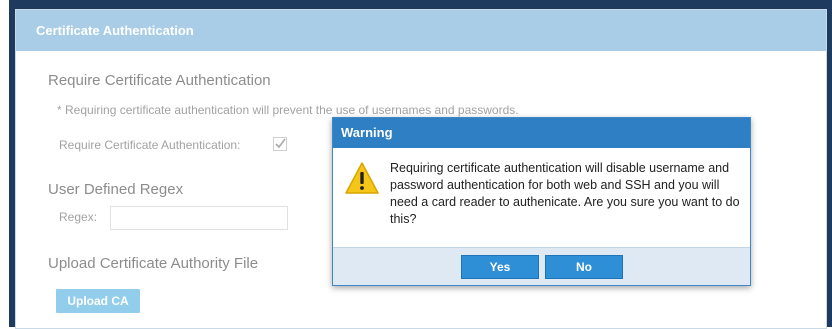  I want to click on panel-header: Certificate Authentication, so click(421, 30).